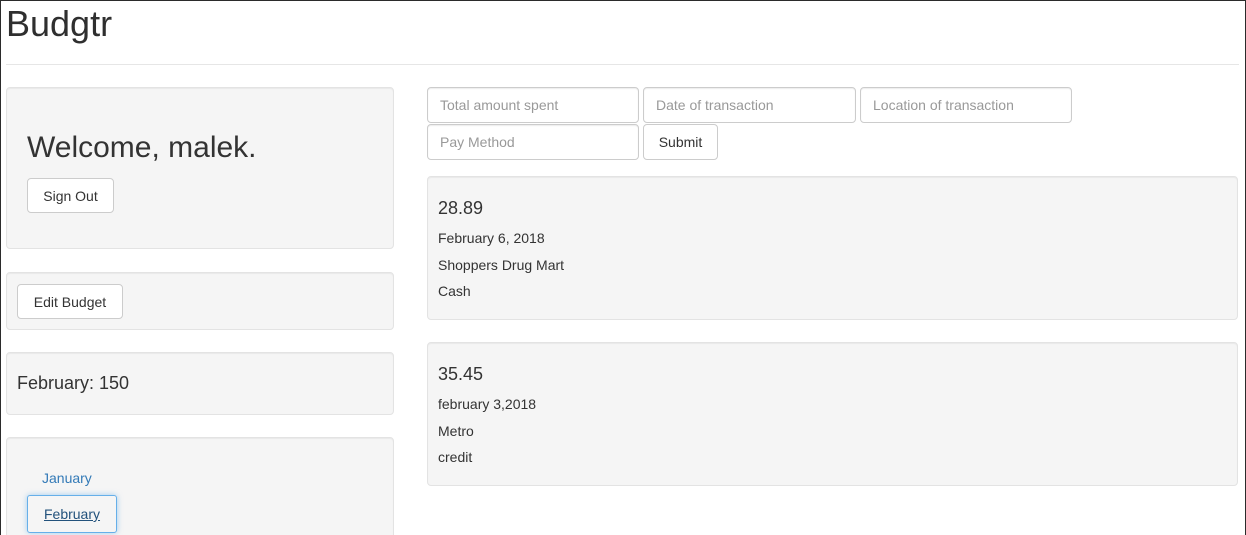 This screenshot has height=535, width=1246. Describe the element at coordinates (622, 64) in the screenshot. I see `header-divider` at that location.